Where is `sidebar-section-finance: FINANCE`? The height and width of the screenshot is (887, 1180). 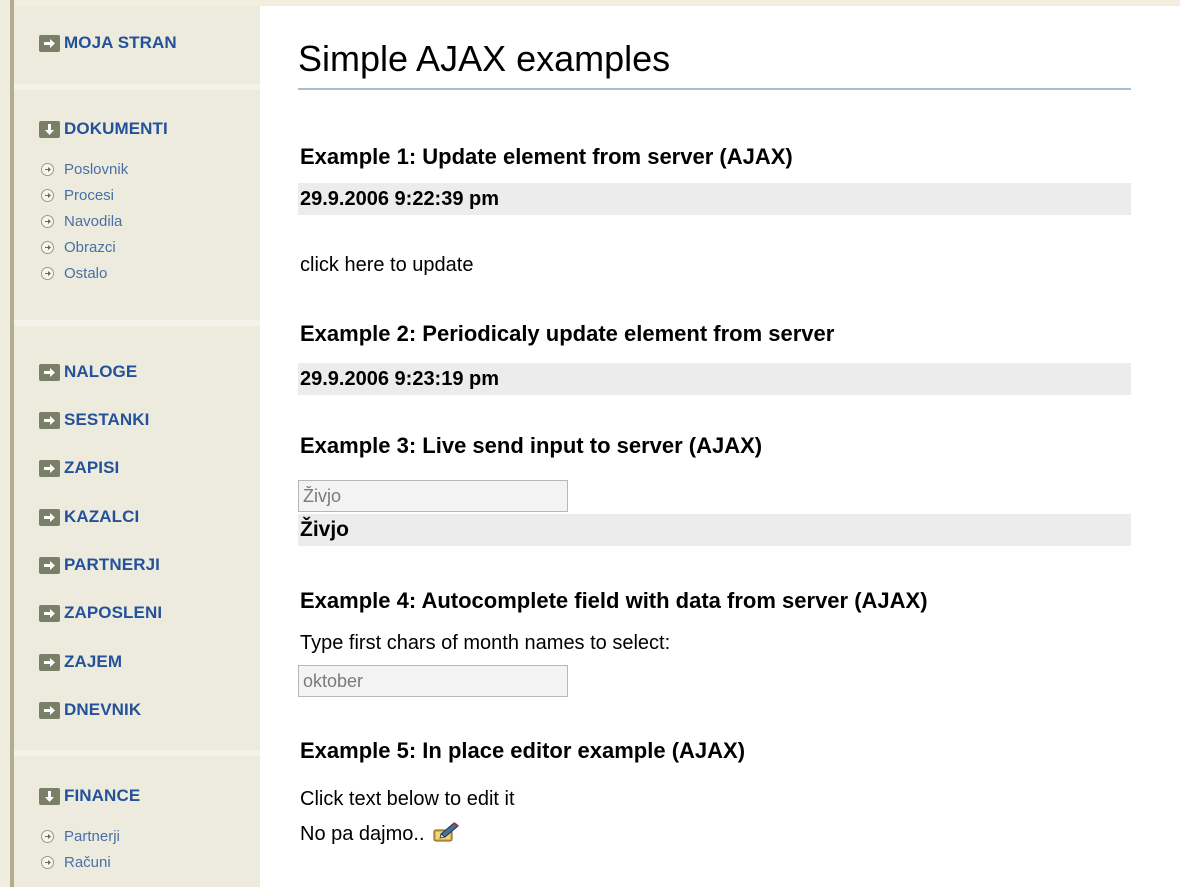 sidebar-section-finance: FINANCE is located at coordinates (89, 796).